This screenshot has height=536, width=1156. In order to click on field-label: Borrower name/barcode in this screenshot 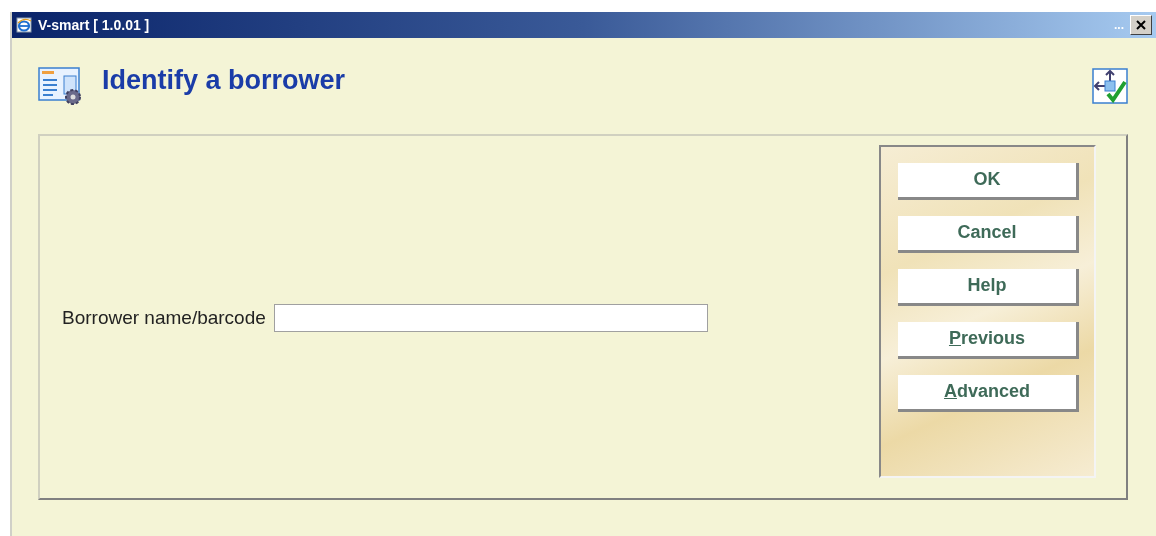, I will do `click(164, 318)`.